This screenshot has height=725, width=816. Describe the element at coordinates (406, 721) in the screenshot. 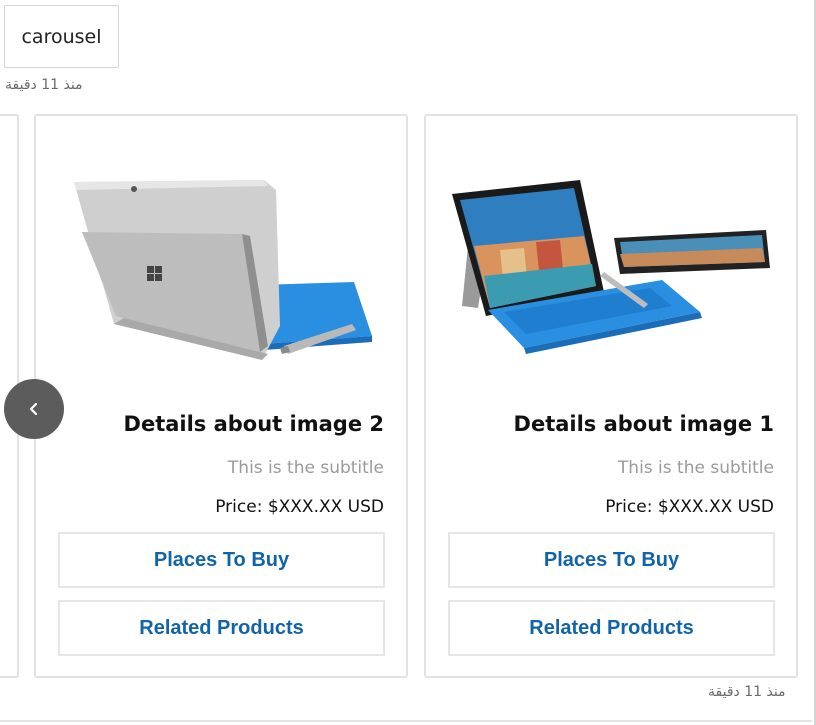

I see `divider` at that location.